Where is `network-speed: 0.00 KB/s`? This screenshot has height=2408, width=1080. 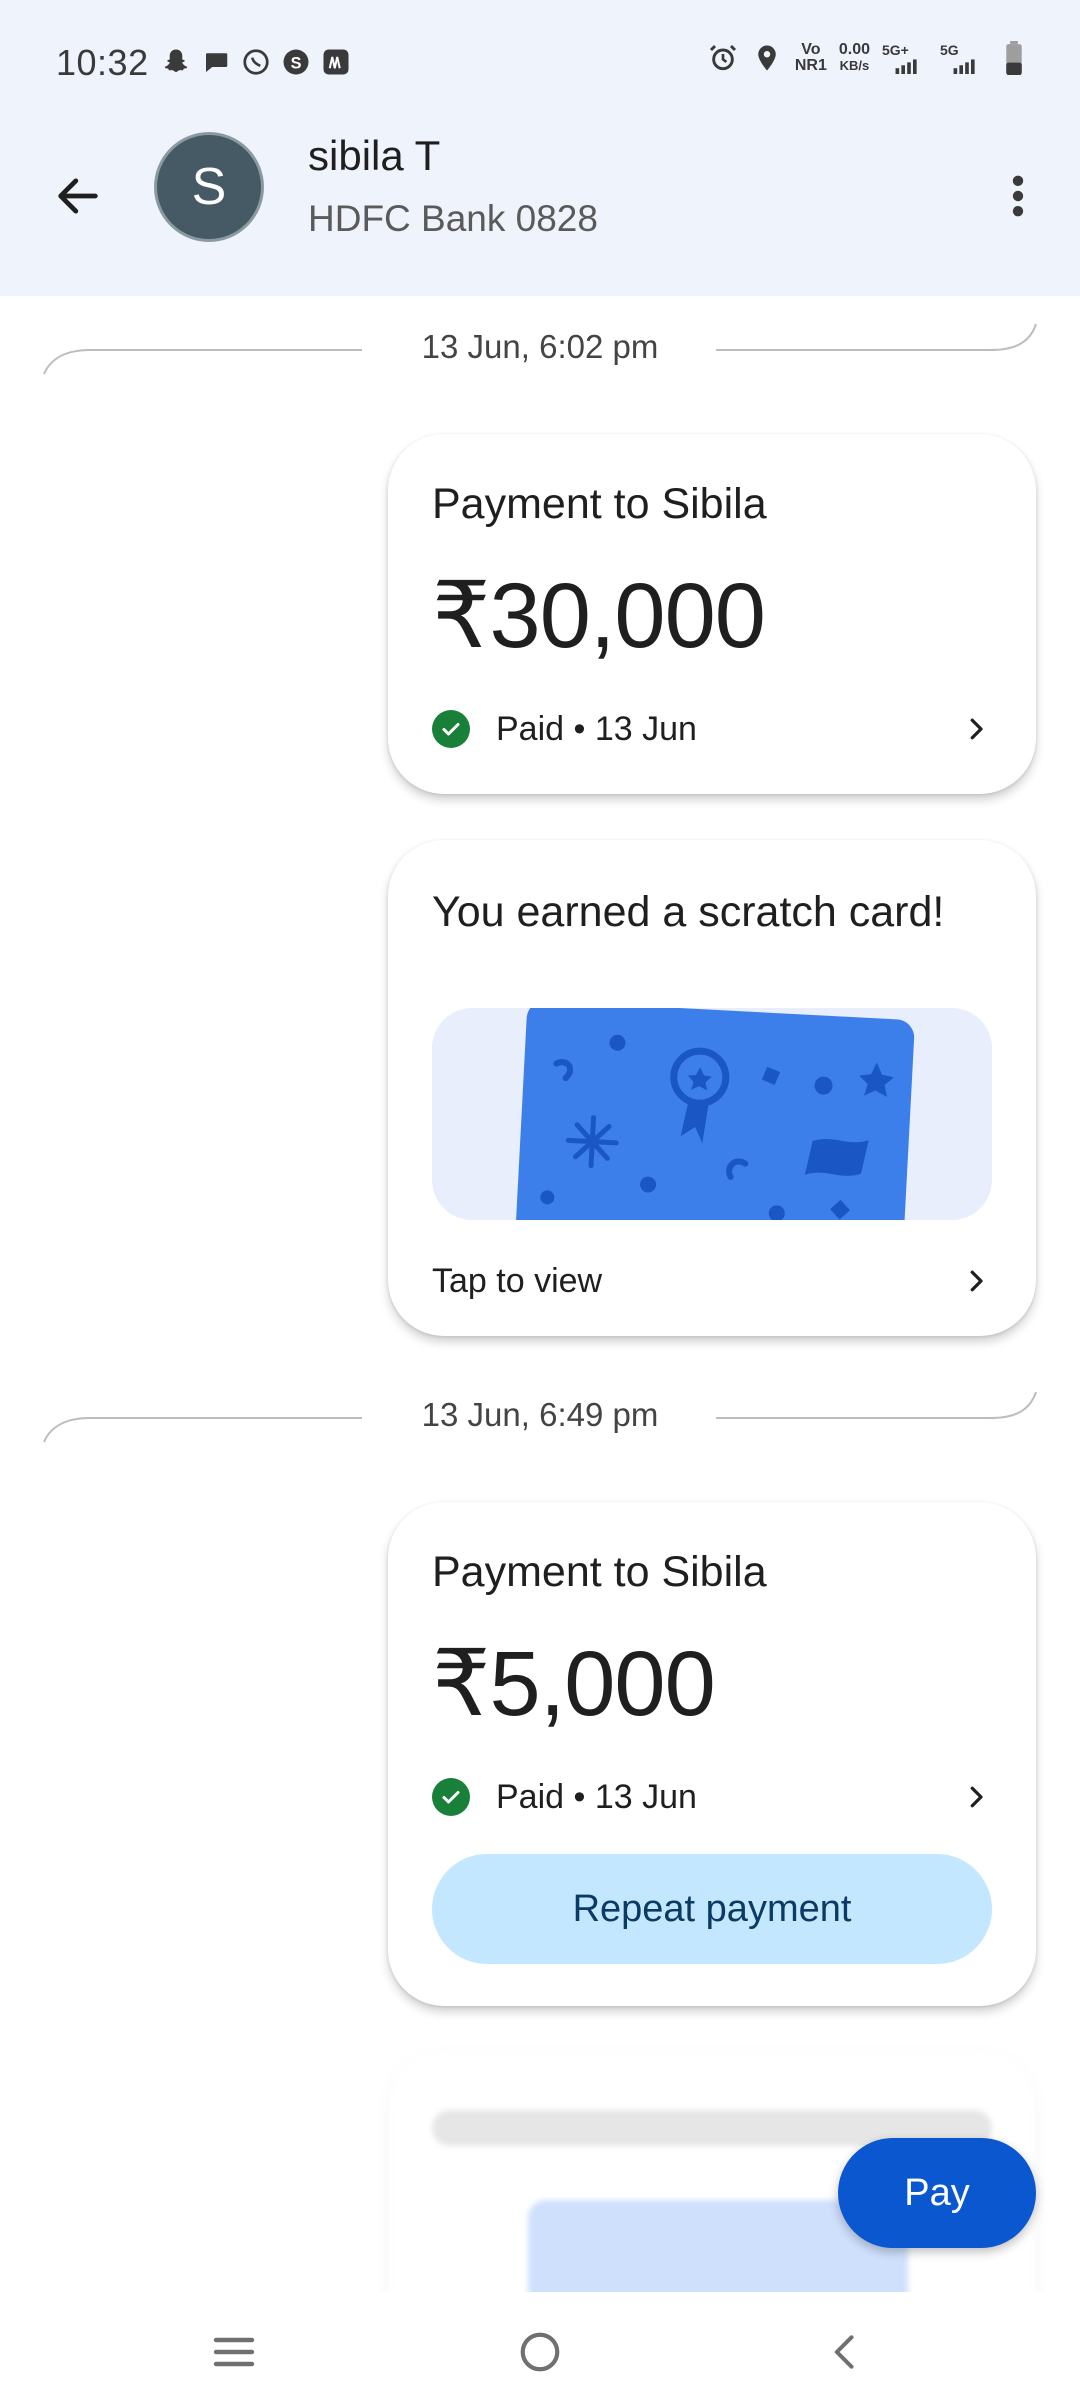 network-speed: 0.00 KB/s is located at coordinates (854, 57).